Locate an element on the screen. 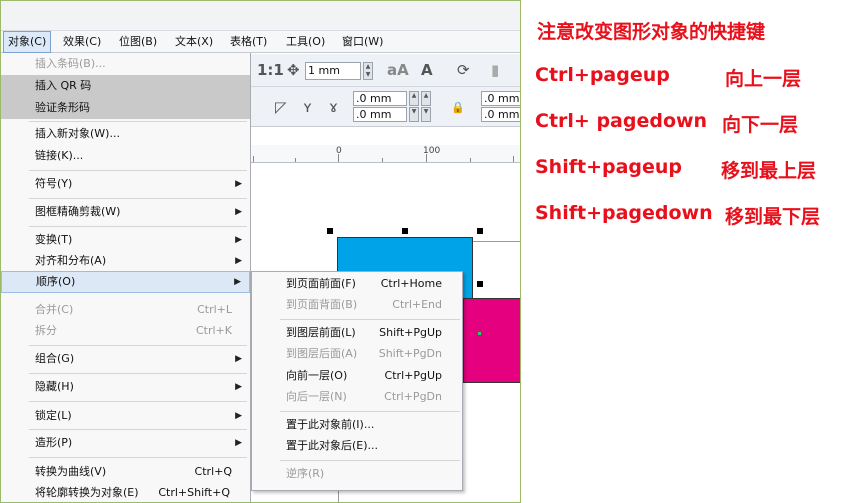 Image resolution: width=856 pixels, height=503 pixels. menu-item-shaping: 造形(P) ▶ is located at coordinates (125, 443).